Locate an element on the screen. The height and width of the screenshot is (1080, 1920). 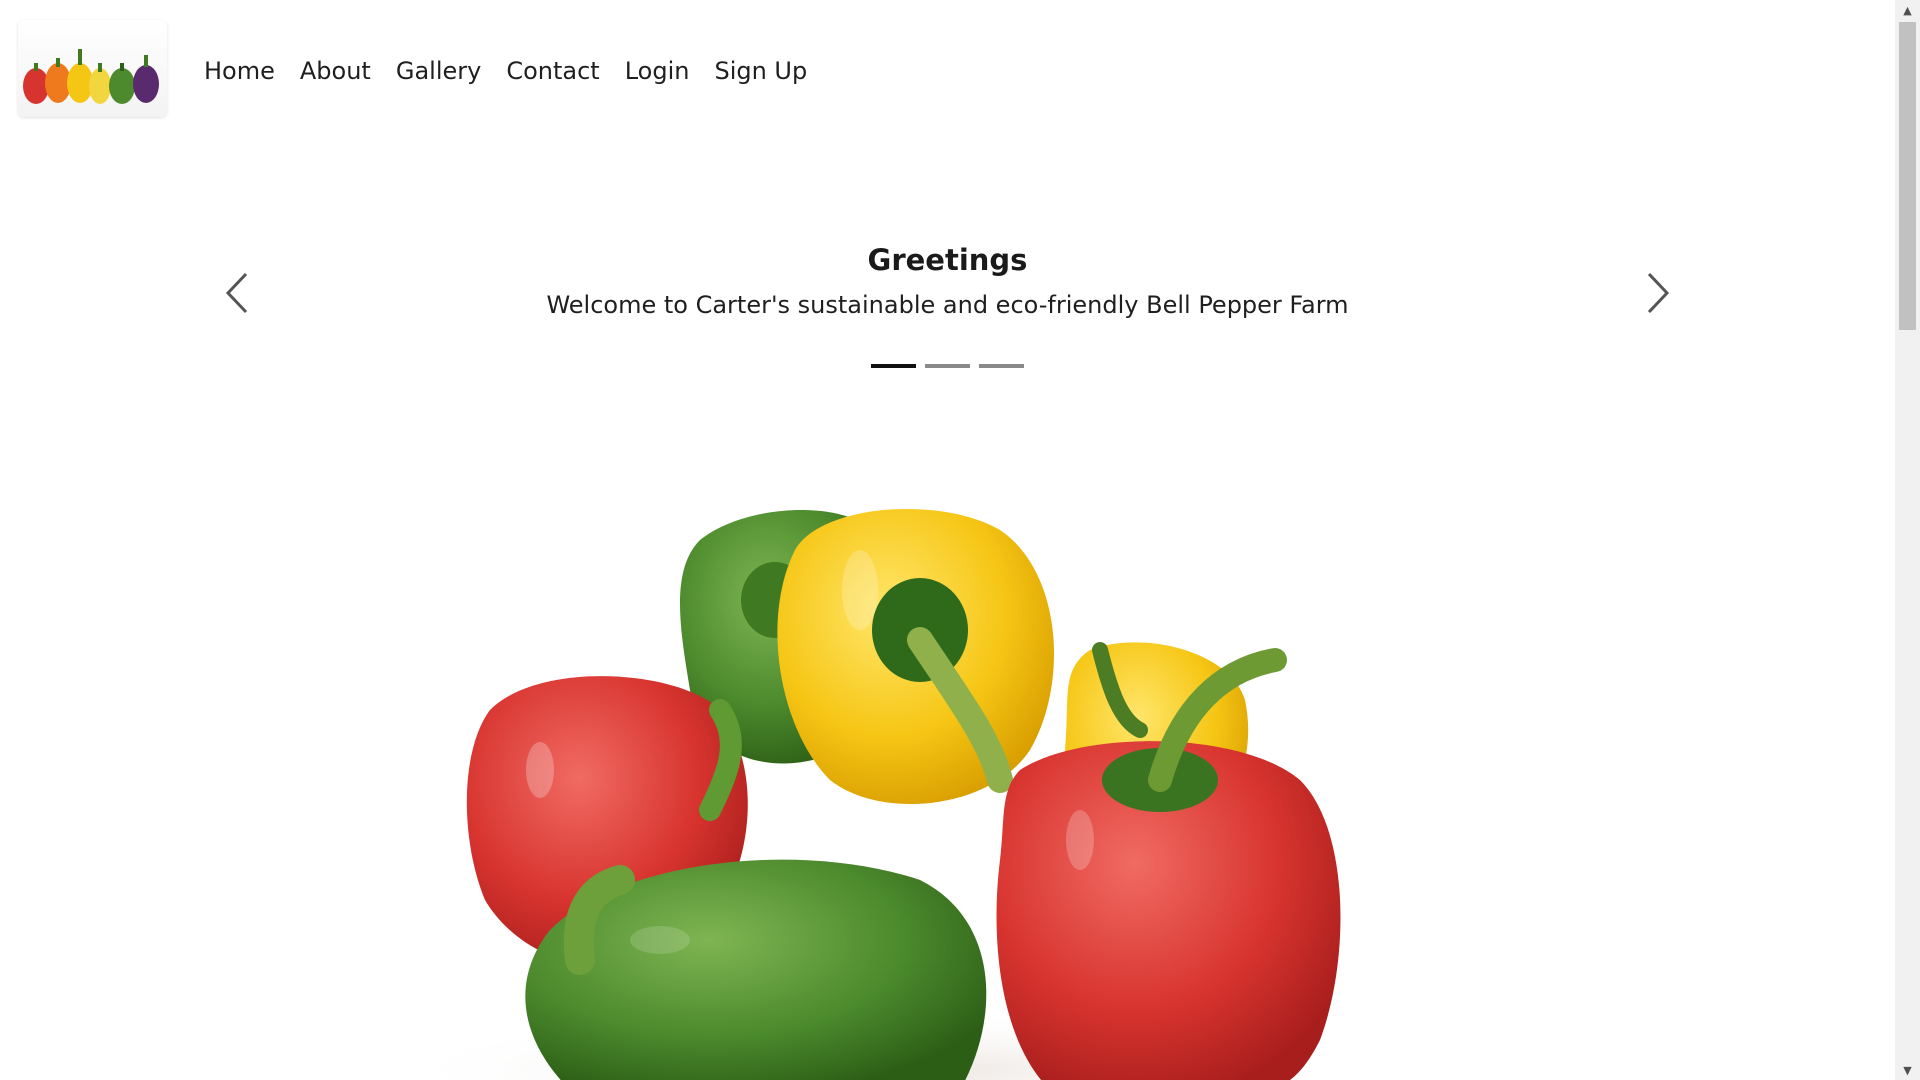
carousel-title: Greetings is located at coordinates (947, 260).